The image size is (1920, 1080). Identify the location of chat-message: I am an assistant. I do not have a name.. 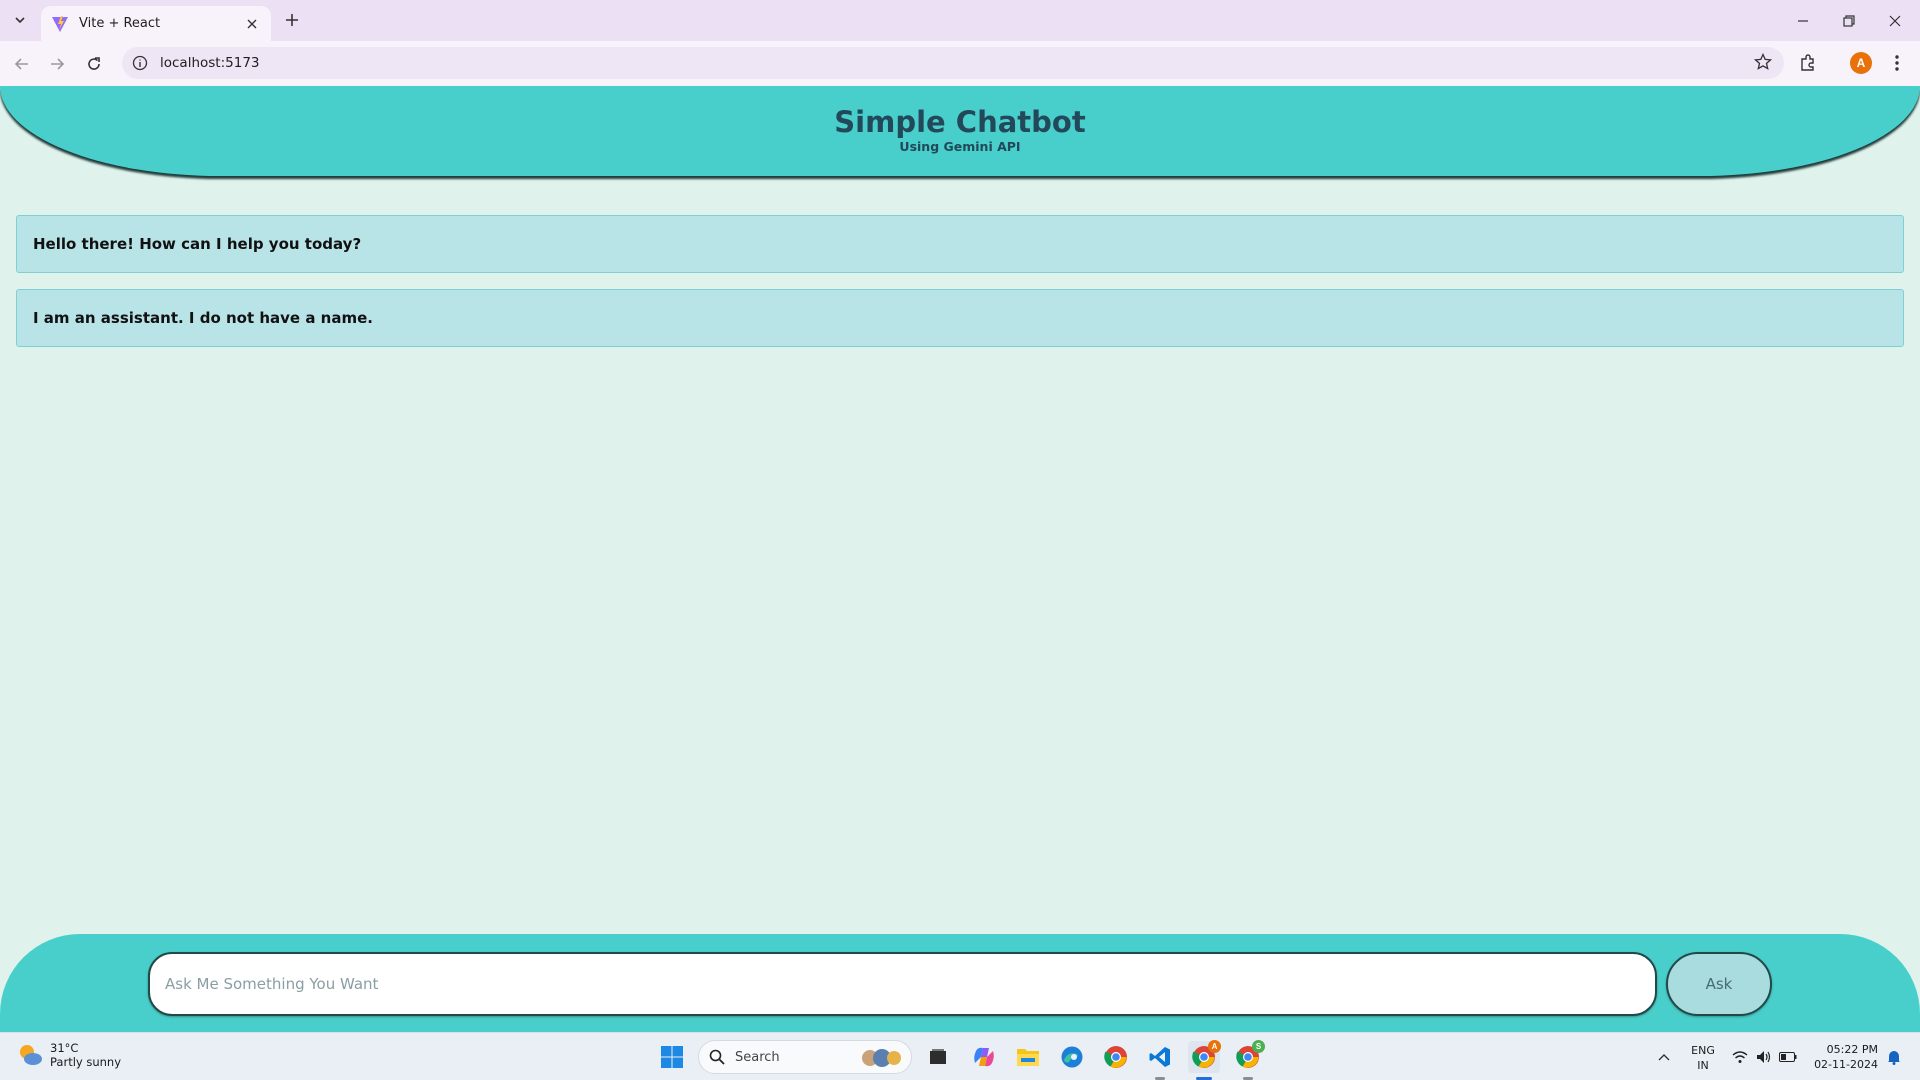
(960, 318).